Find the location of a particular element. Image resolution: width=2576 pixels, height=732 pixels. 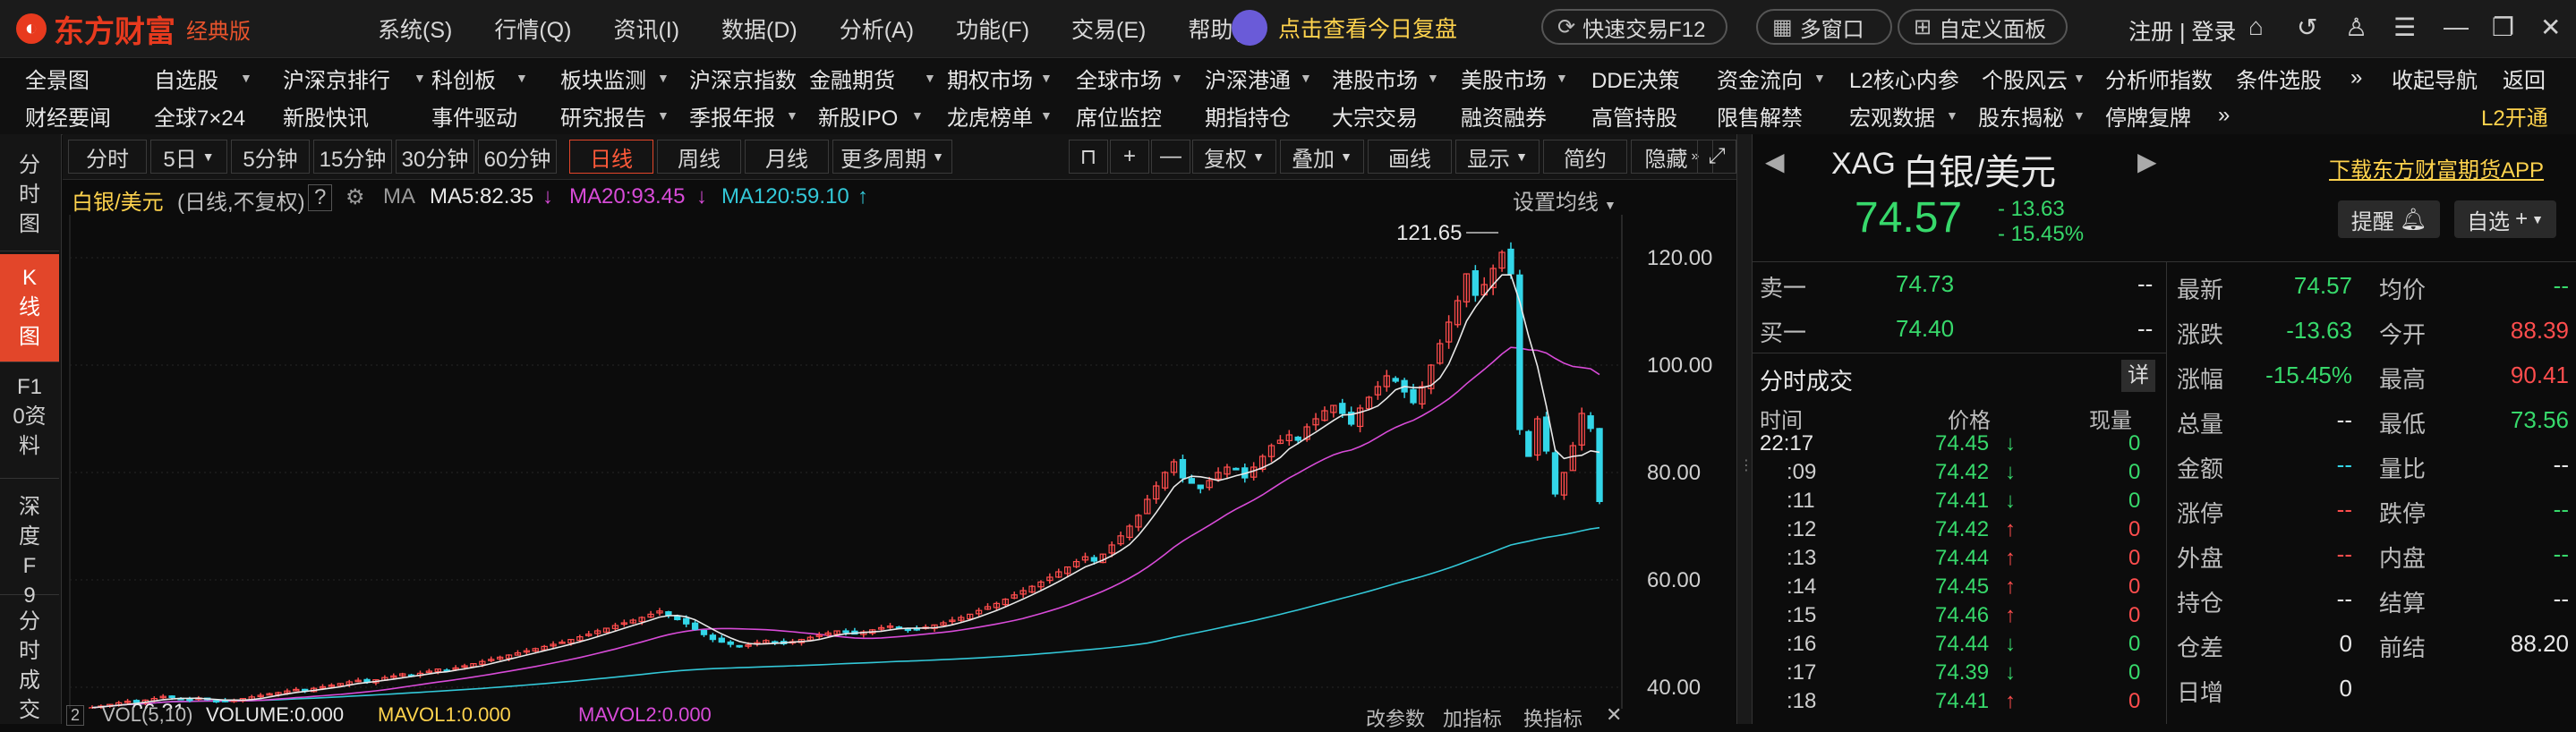

menu-data: 数据(D) is located at coordinates (759, 29).